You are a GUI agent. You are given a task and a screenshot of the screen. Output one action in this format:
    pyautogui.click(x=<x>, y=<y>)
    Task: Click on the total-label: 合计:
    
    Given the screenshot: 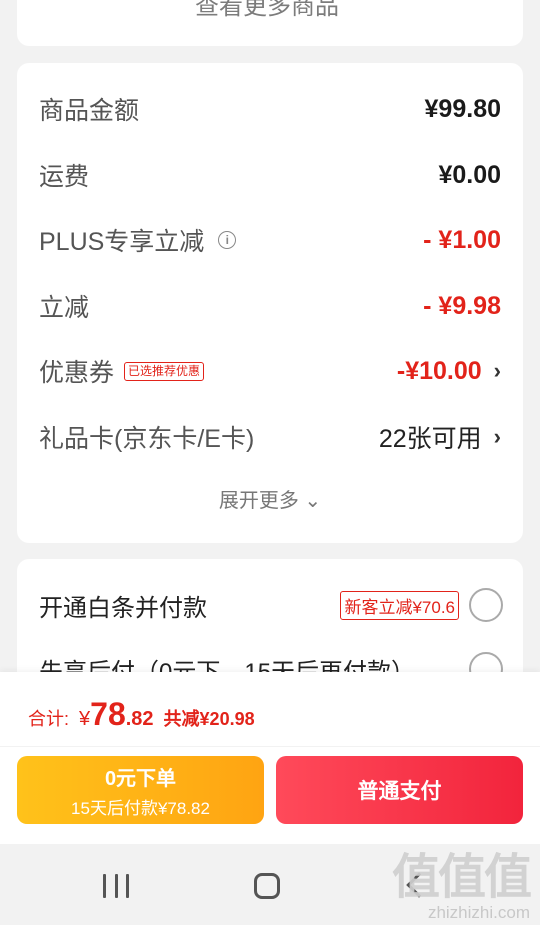 What is the action you would take?
    pyautogui.click(x=49, y=719)
    